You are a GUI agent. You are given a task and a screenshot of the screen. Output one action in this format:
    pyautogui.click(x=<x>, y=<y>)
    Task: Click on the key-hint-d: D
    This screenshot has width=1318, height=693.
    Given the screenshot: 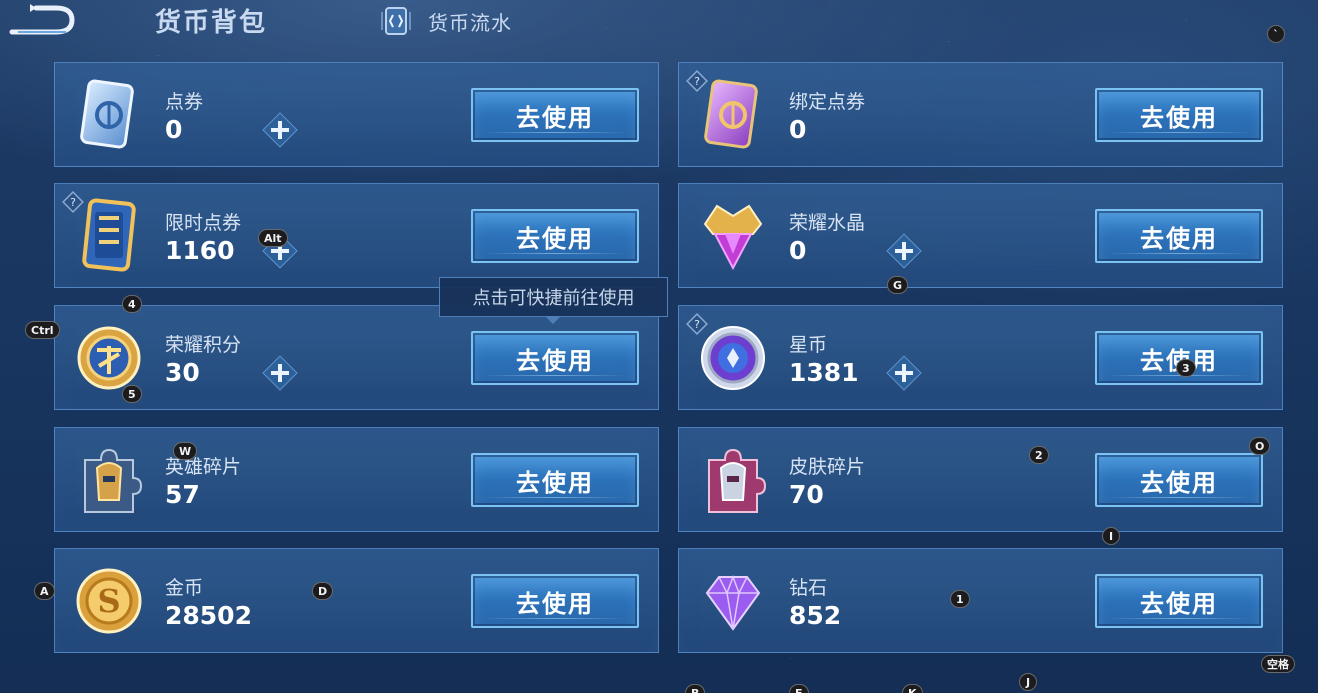 What is the action you would take?
    pyautogui.click(x=323, y=591)
    